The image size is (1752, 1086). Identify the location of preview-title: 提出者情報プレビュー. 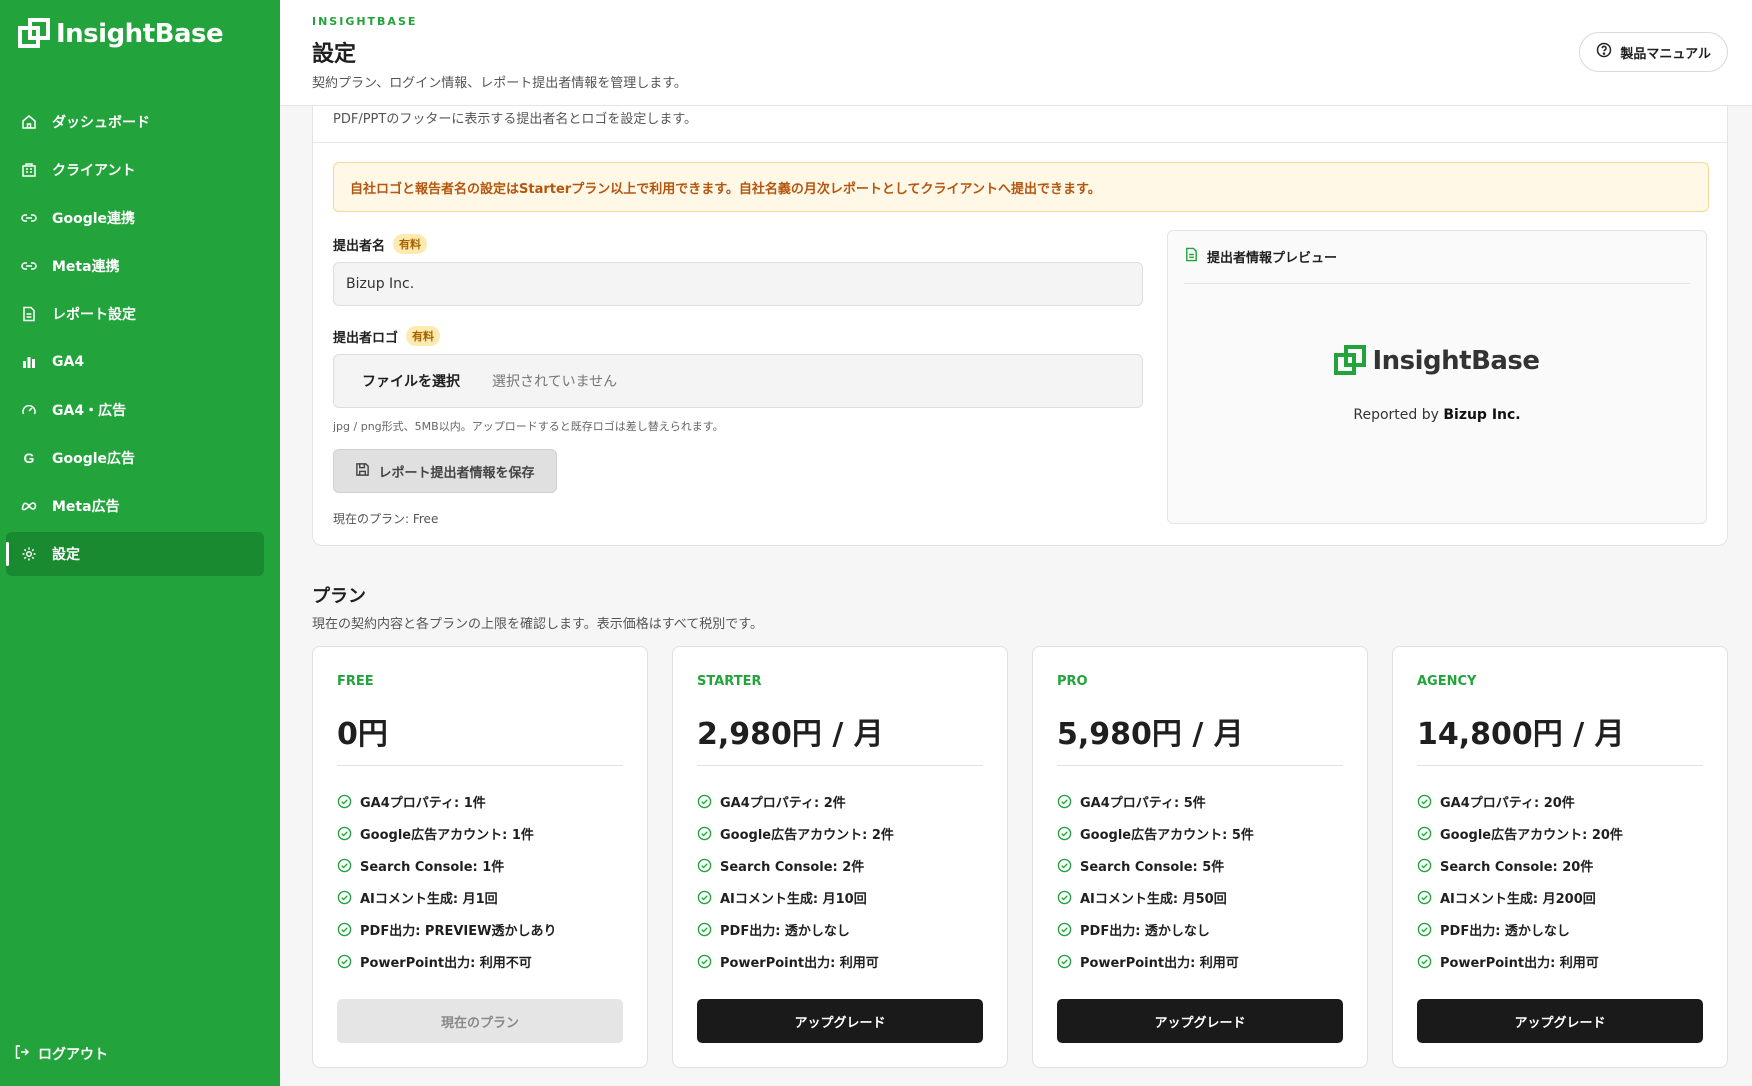
(1272, 258).